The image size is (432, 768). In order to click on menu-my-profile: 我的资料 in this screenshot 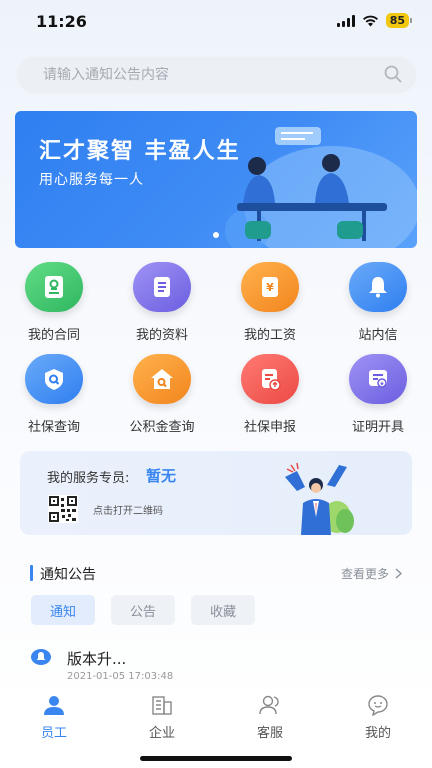, I will do `click(162, 306)`.